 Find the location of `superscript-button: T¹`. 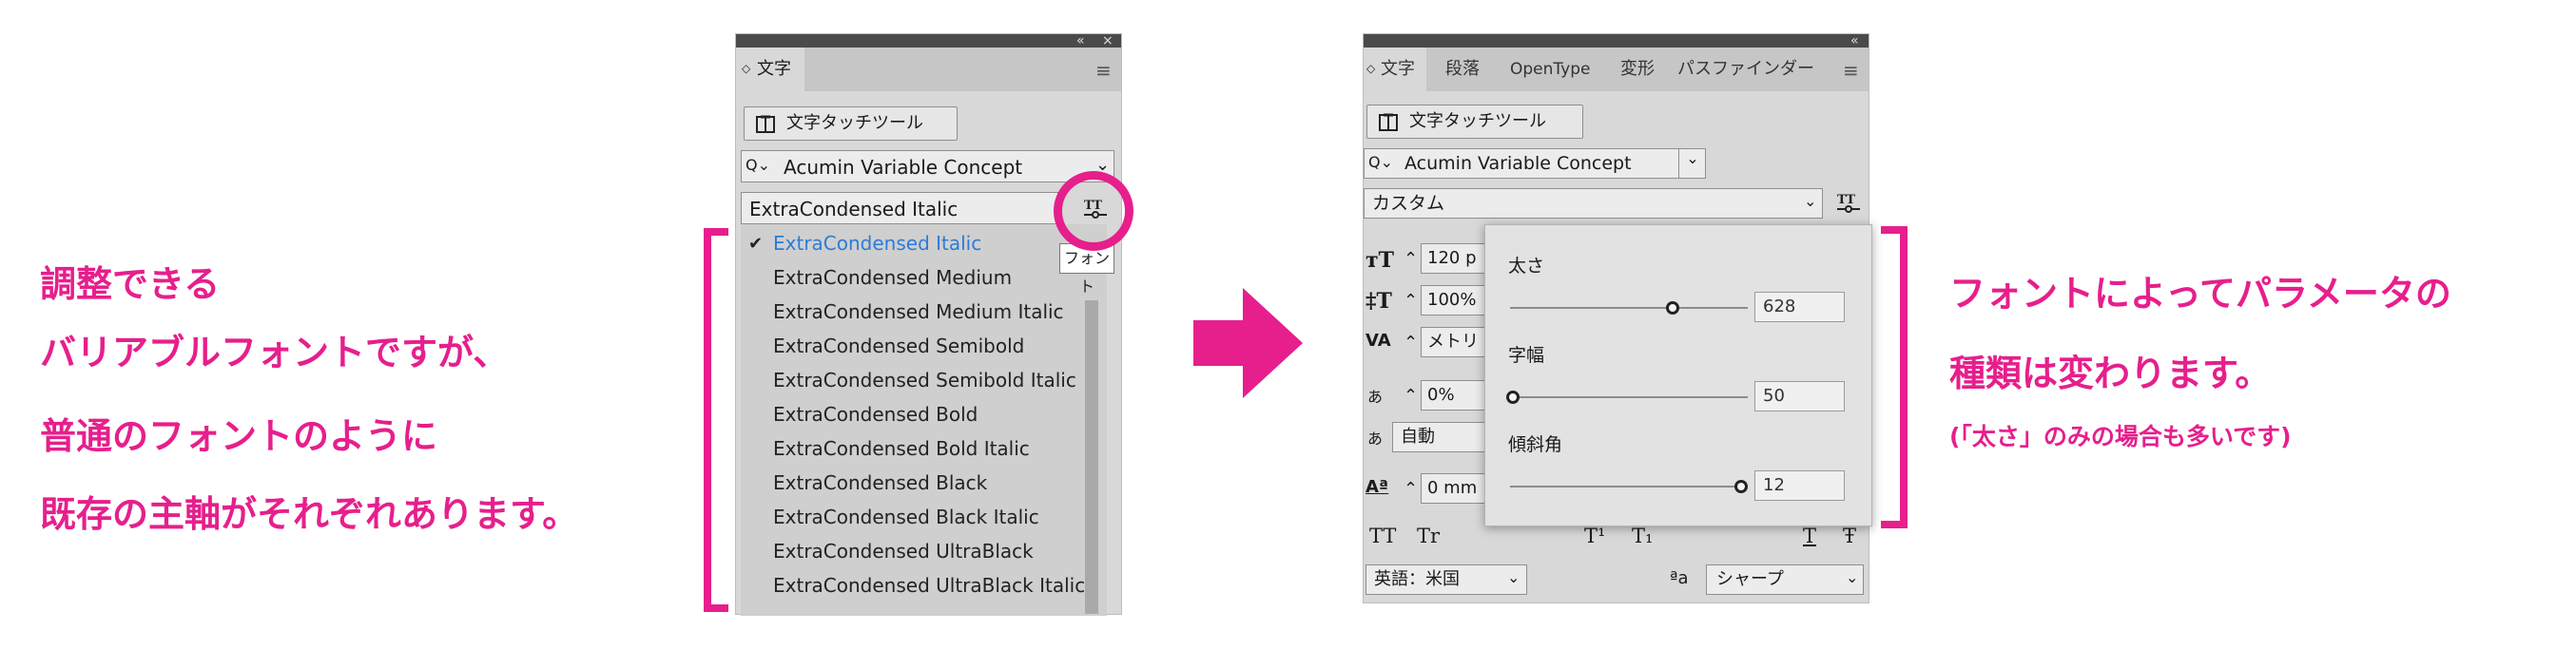

superscript-button: T¹ is located at coordinates (1594, 536).